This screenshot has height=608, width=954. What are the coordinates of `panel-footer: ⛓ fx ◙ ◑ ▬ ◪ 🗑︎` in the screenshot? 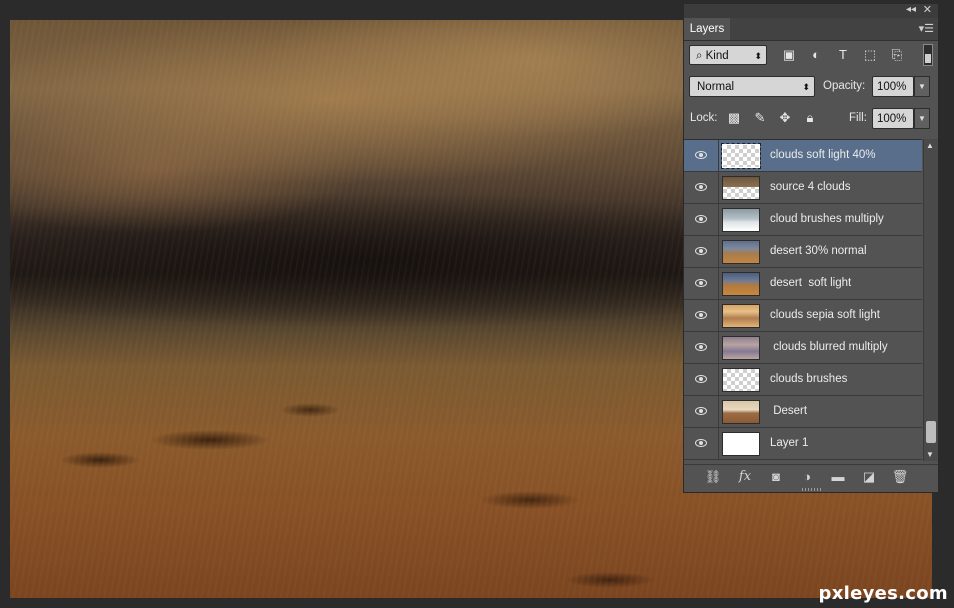 It's located at (811, 476).